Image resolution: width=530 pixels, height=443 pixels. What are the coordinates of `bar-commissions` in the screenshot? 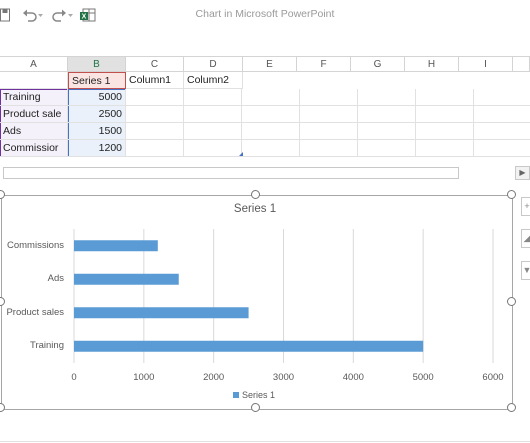 It's located at (116, 246).